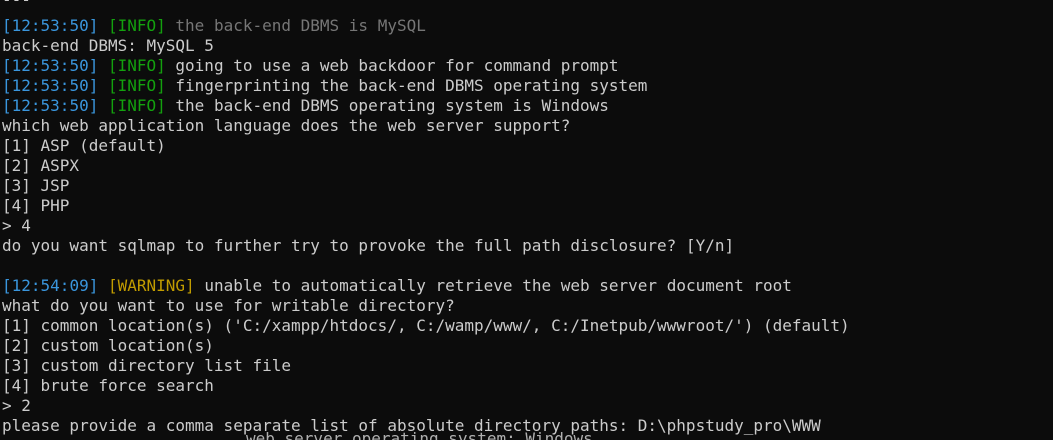  What do you see at coordinates (108, 45) in the screenshot?
I see `output-line: back-end DBMS: MySQL 5` at bounding box center [108, 45].